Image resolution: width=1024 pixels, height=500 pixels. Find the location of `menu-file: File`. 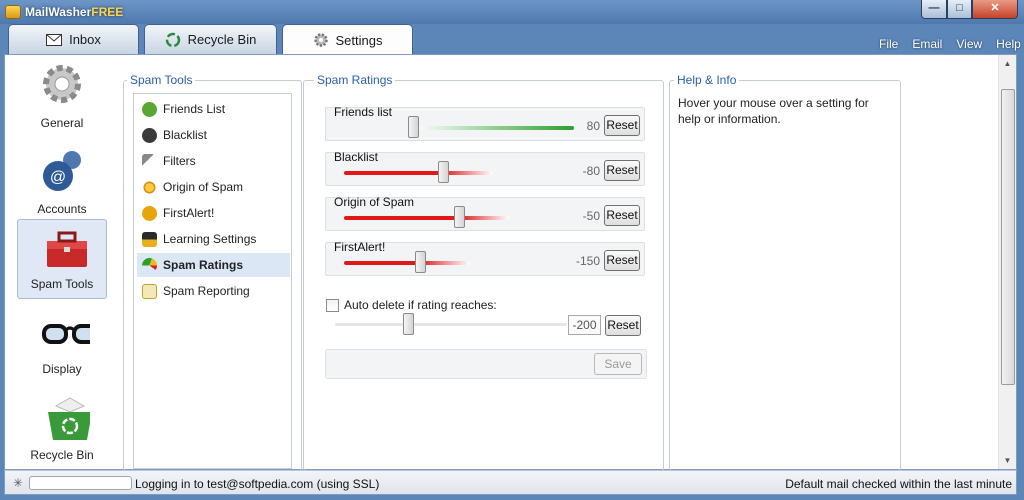

menu-file: File is located at coordinates (888, 44).